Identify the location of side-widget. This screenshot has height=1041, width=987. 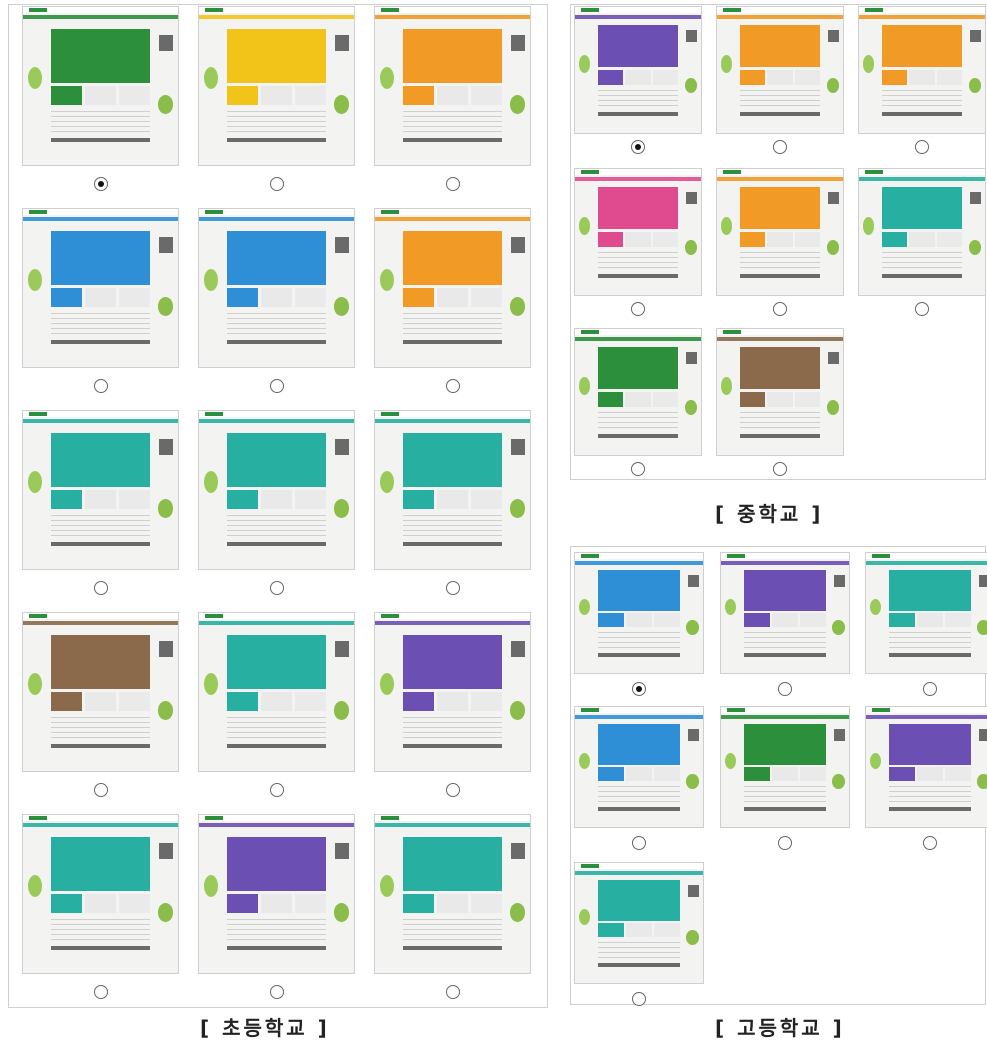
(839, 734).